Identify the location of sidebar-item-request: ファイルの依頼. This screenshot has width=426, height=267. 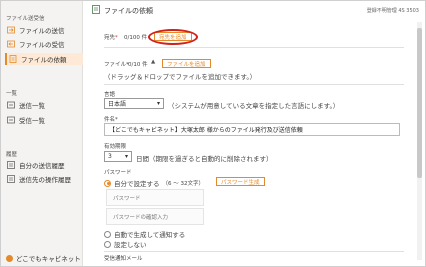
(44, 59).